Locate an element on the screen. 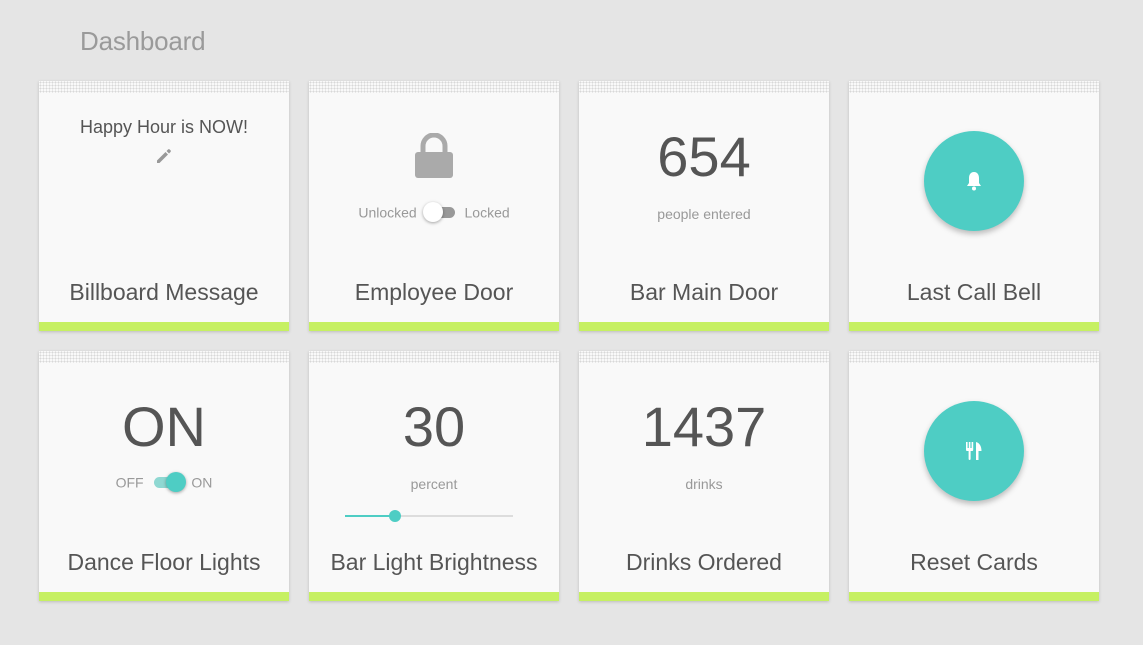 Image resolution: width=1143 pixels, height=645 pixels. brightness-value: 30 is located at coordinates (434, 426).